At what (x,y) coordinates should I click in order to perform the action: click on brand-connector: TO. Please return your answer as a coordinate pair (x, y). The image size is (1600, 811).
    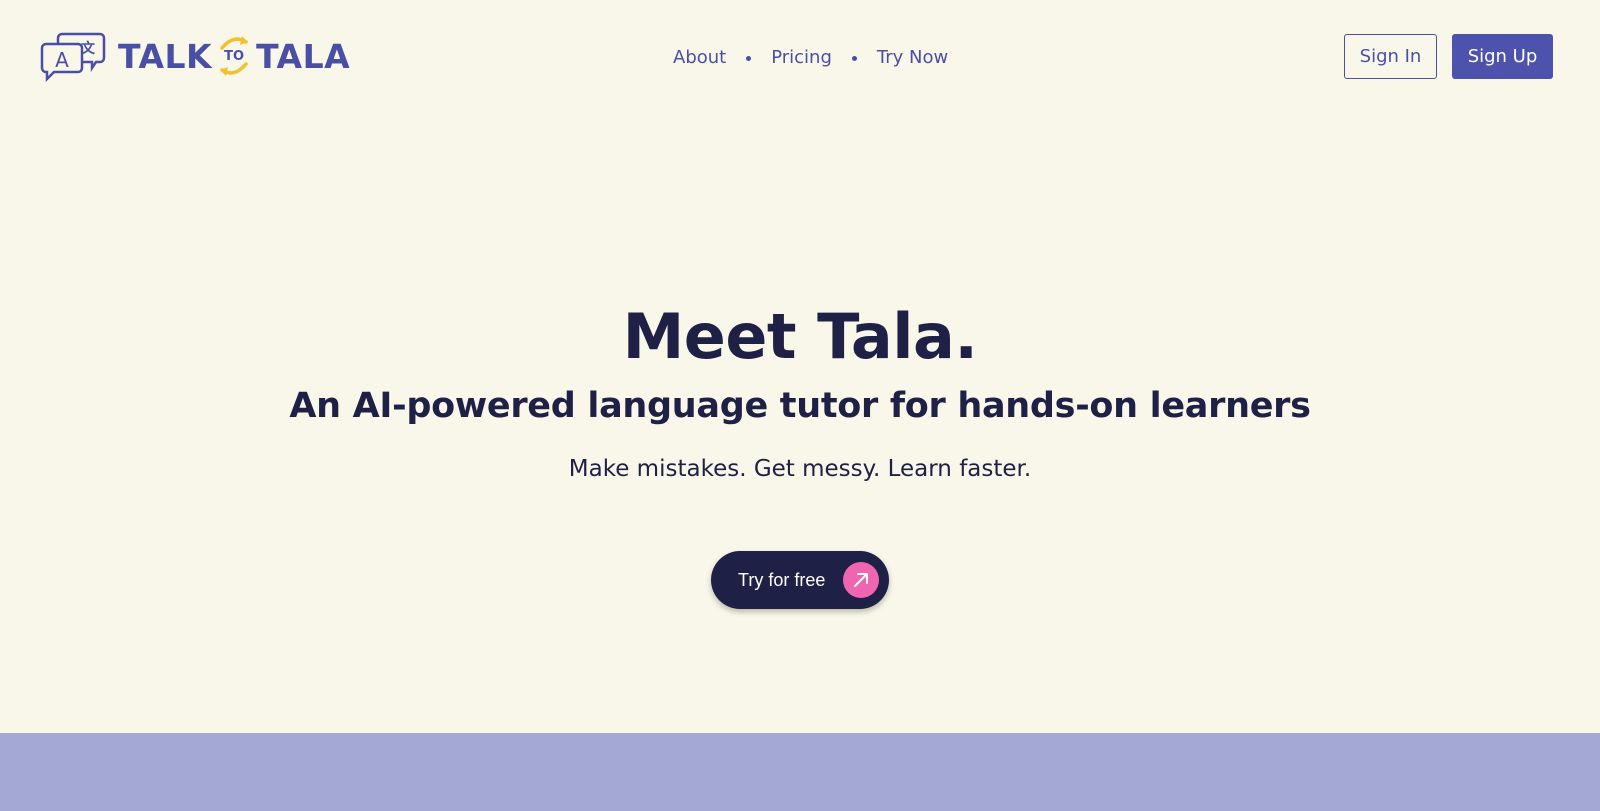
    Looking at the image, I should click on (234, 56).